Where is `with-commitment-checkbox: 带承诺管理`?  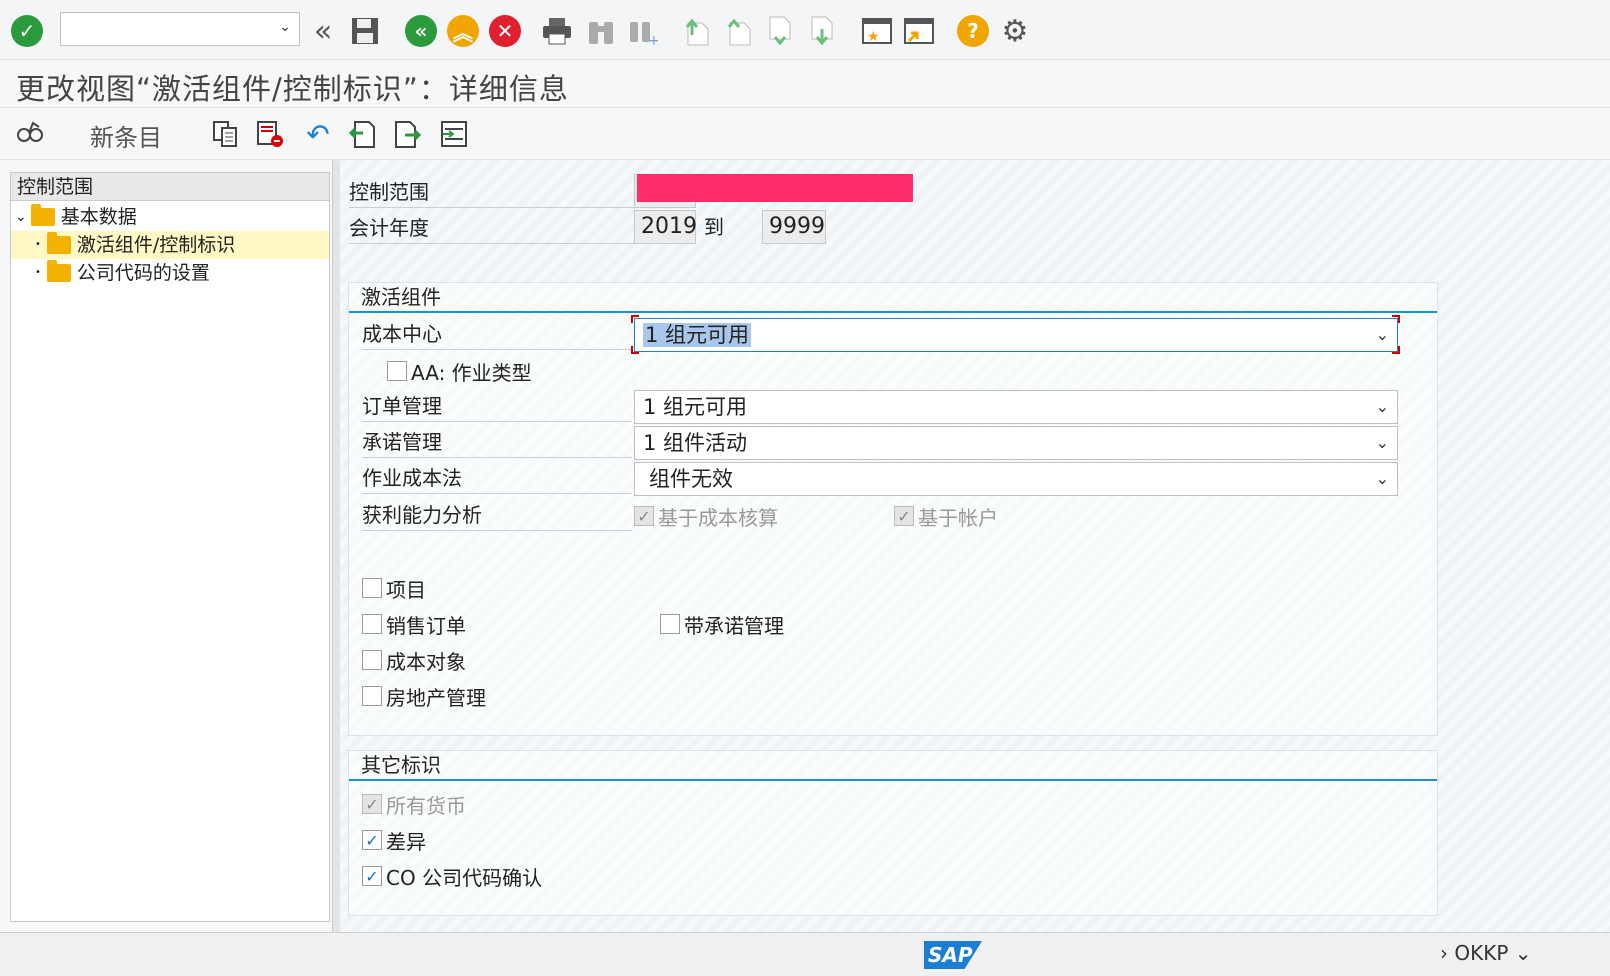
with-commitment-checkbox: 带承诺管理 is located at coordinates (722, 624).